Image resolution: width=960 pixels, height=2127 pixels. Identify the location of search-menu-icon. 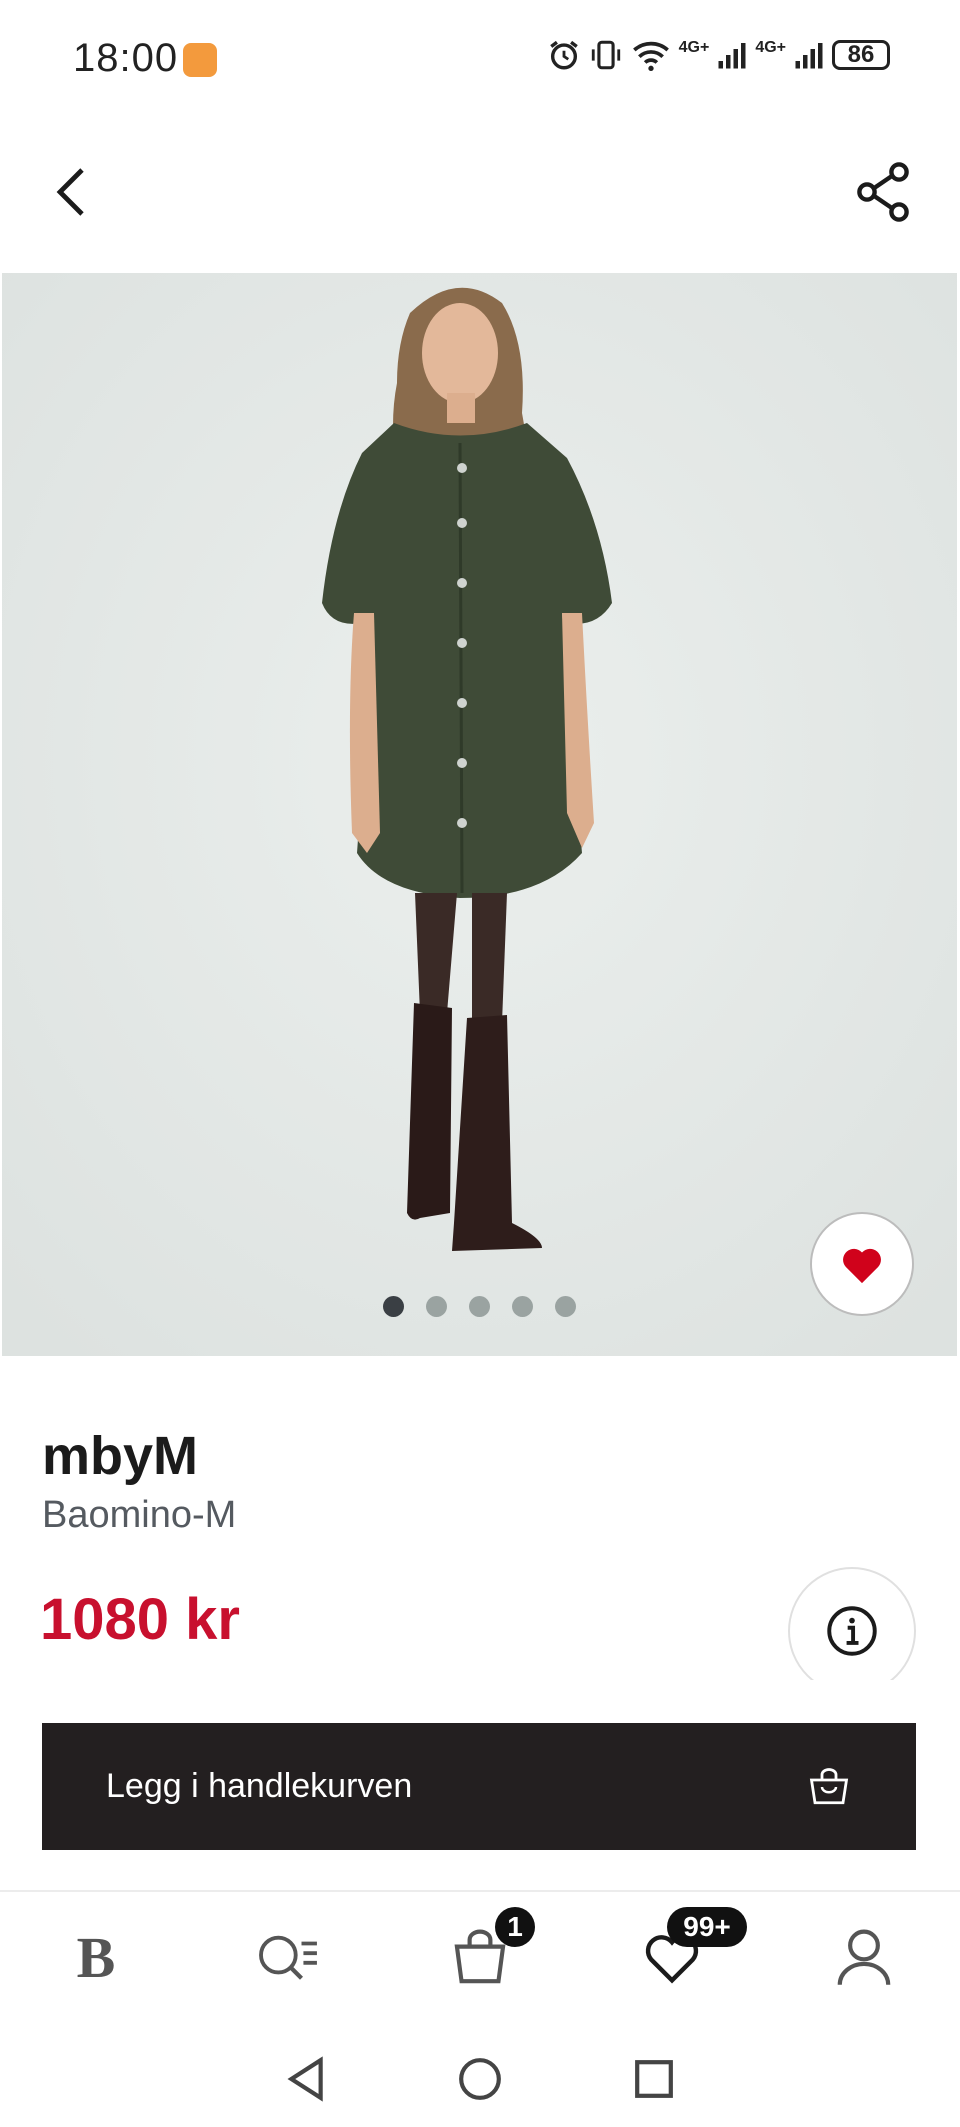
(288, 1957).